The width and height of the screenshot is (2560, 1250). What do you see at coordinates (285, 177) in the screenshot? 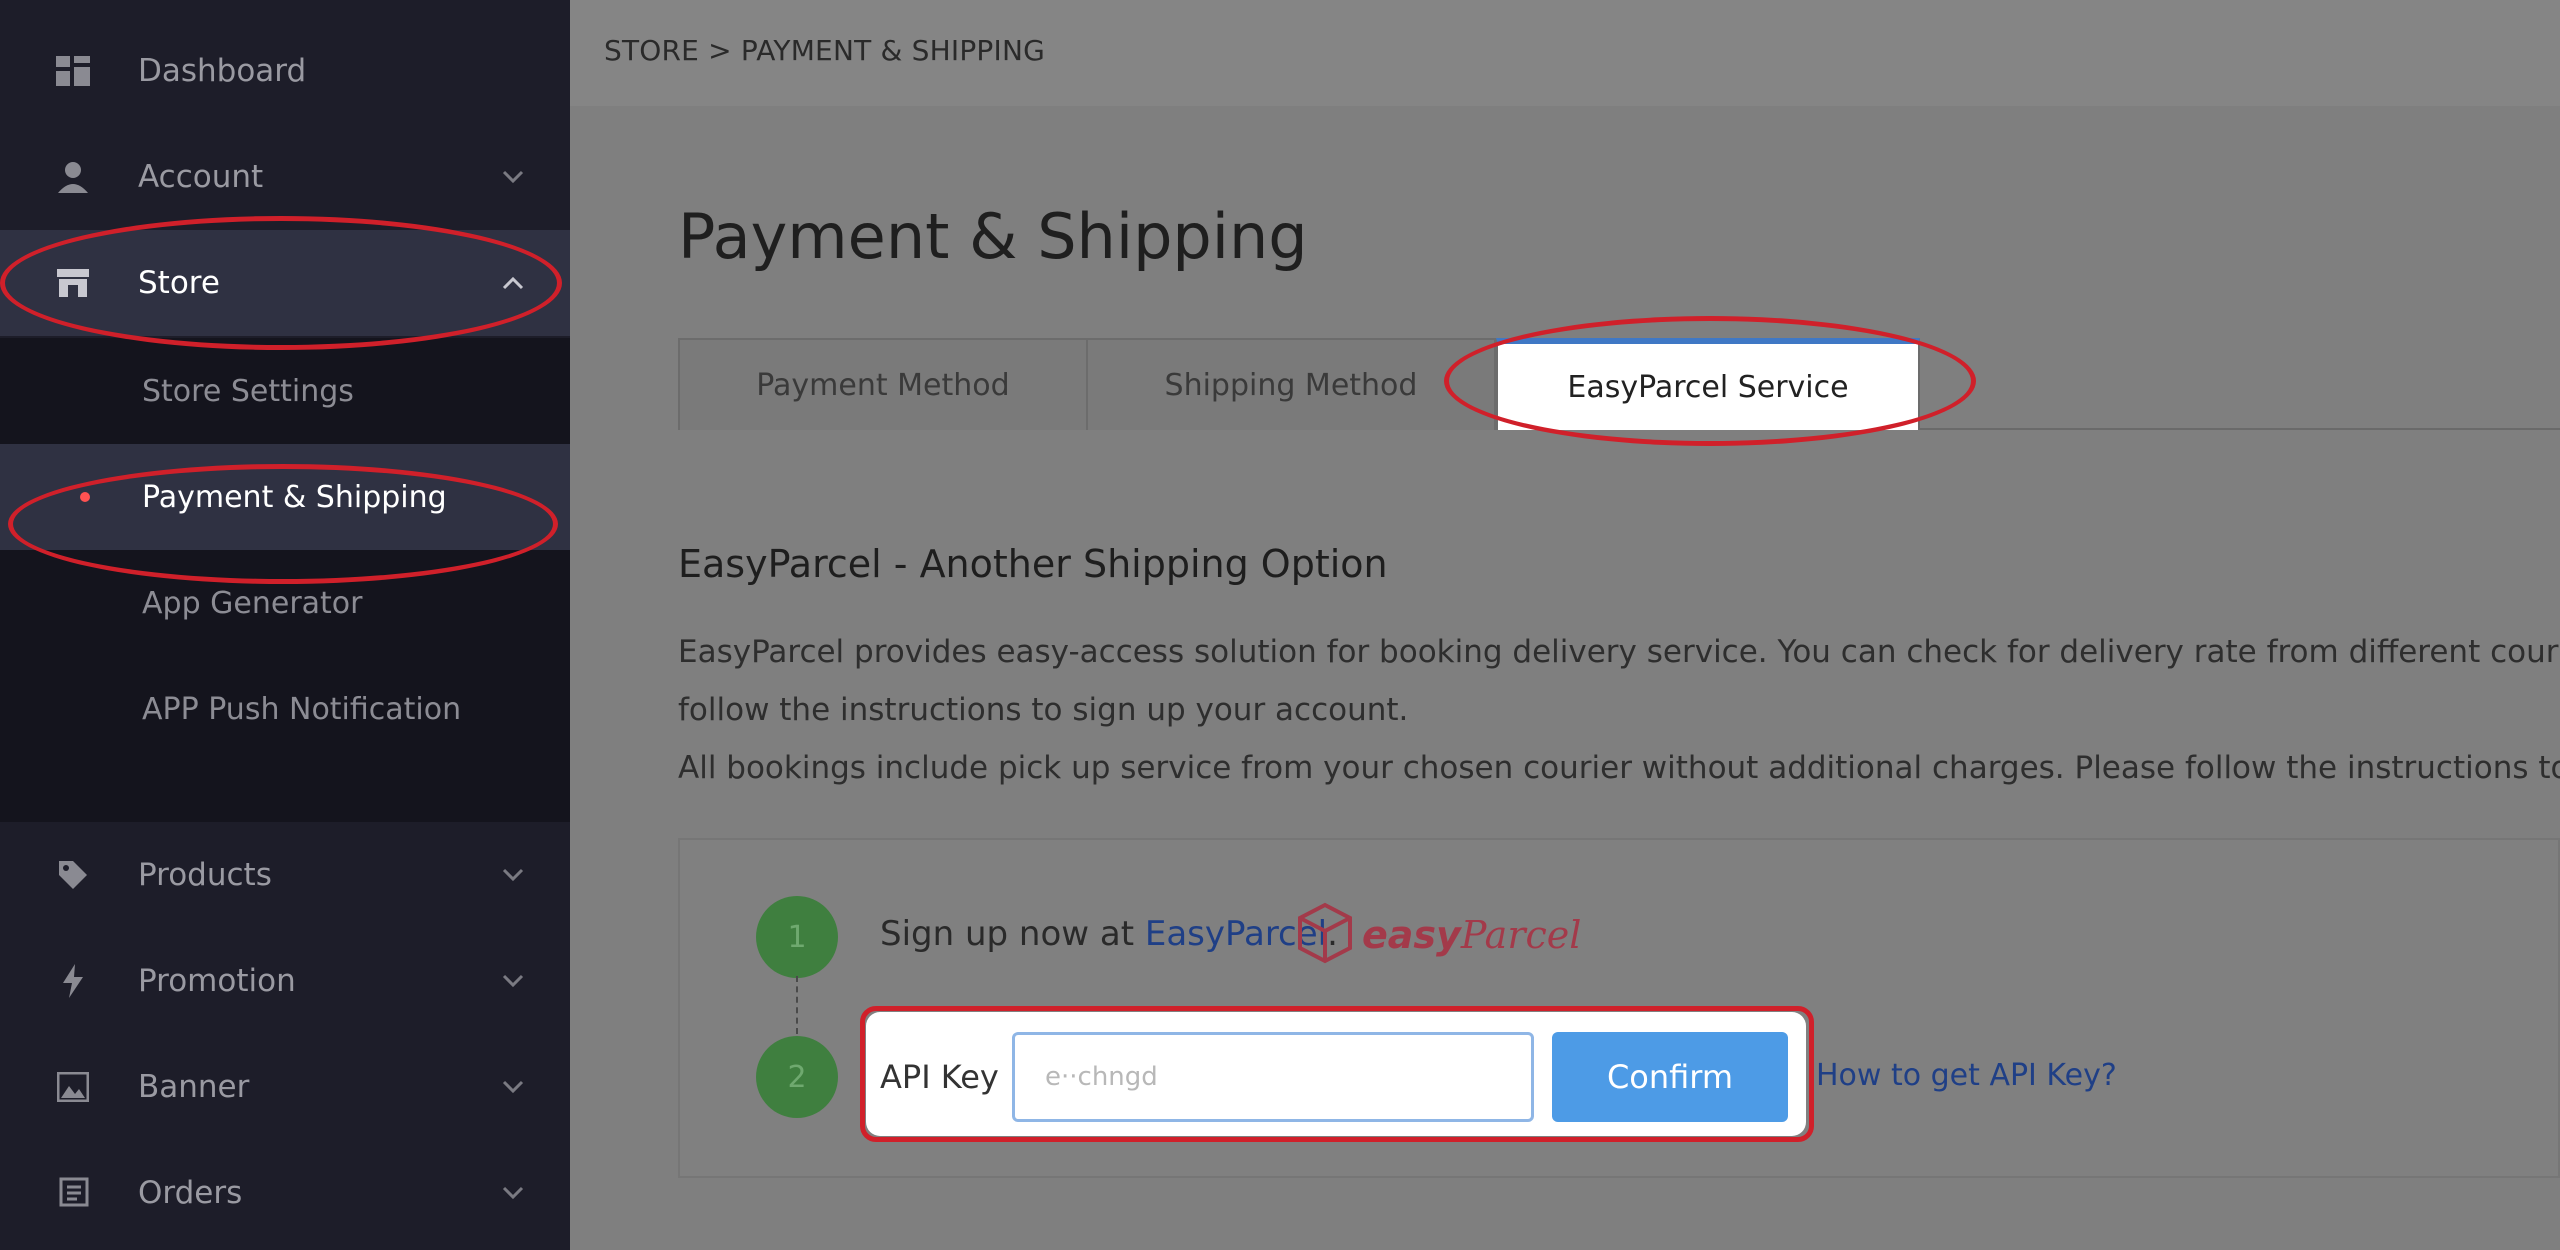
I see `sidebar-item-account: Account` at bounding box center [285, 177].